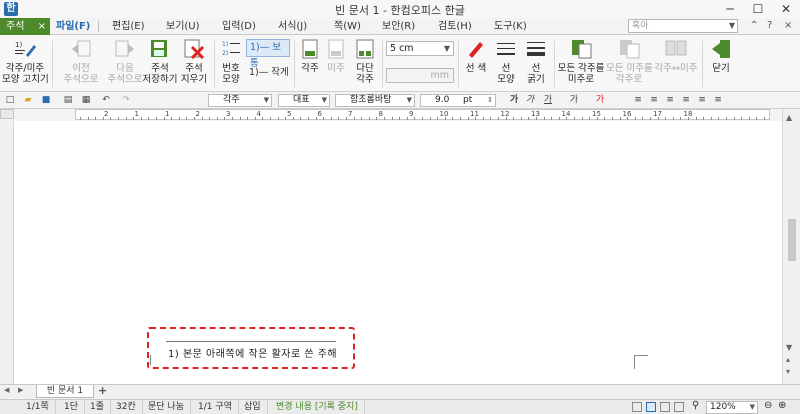 The width and height of the screenshot is (800, 414). Describe the element at coordinates (268, 54) in the screenshot. I see `style-normal-button: 1)— 보통` at that location.